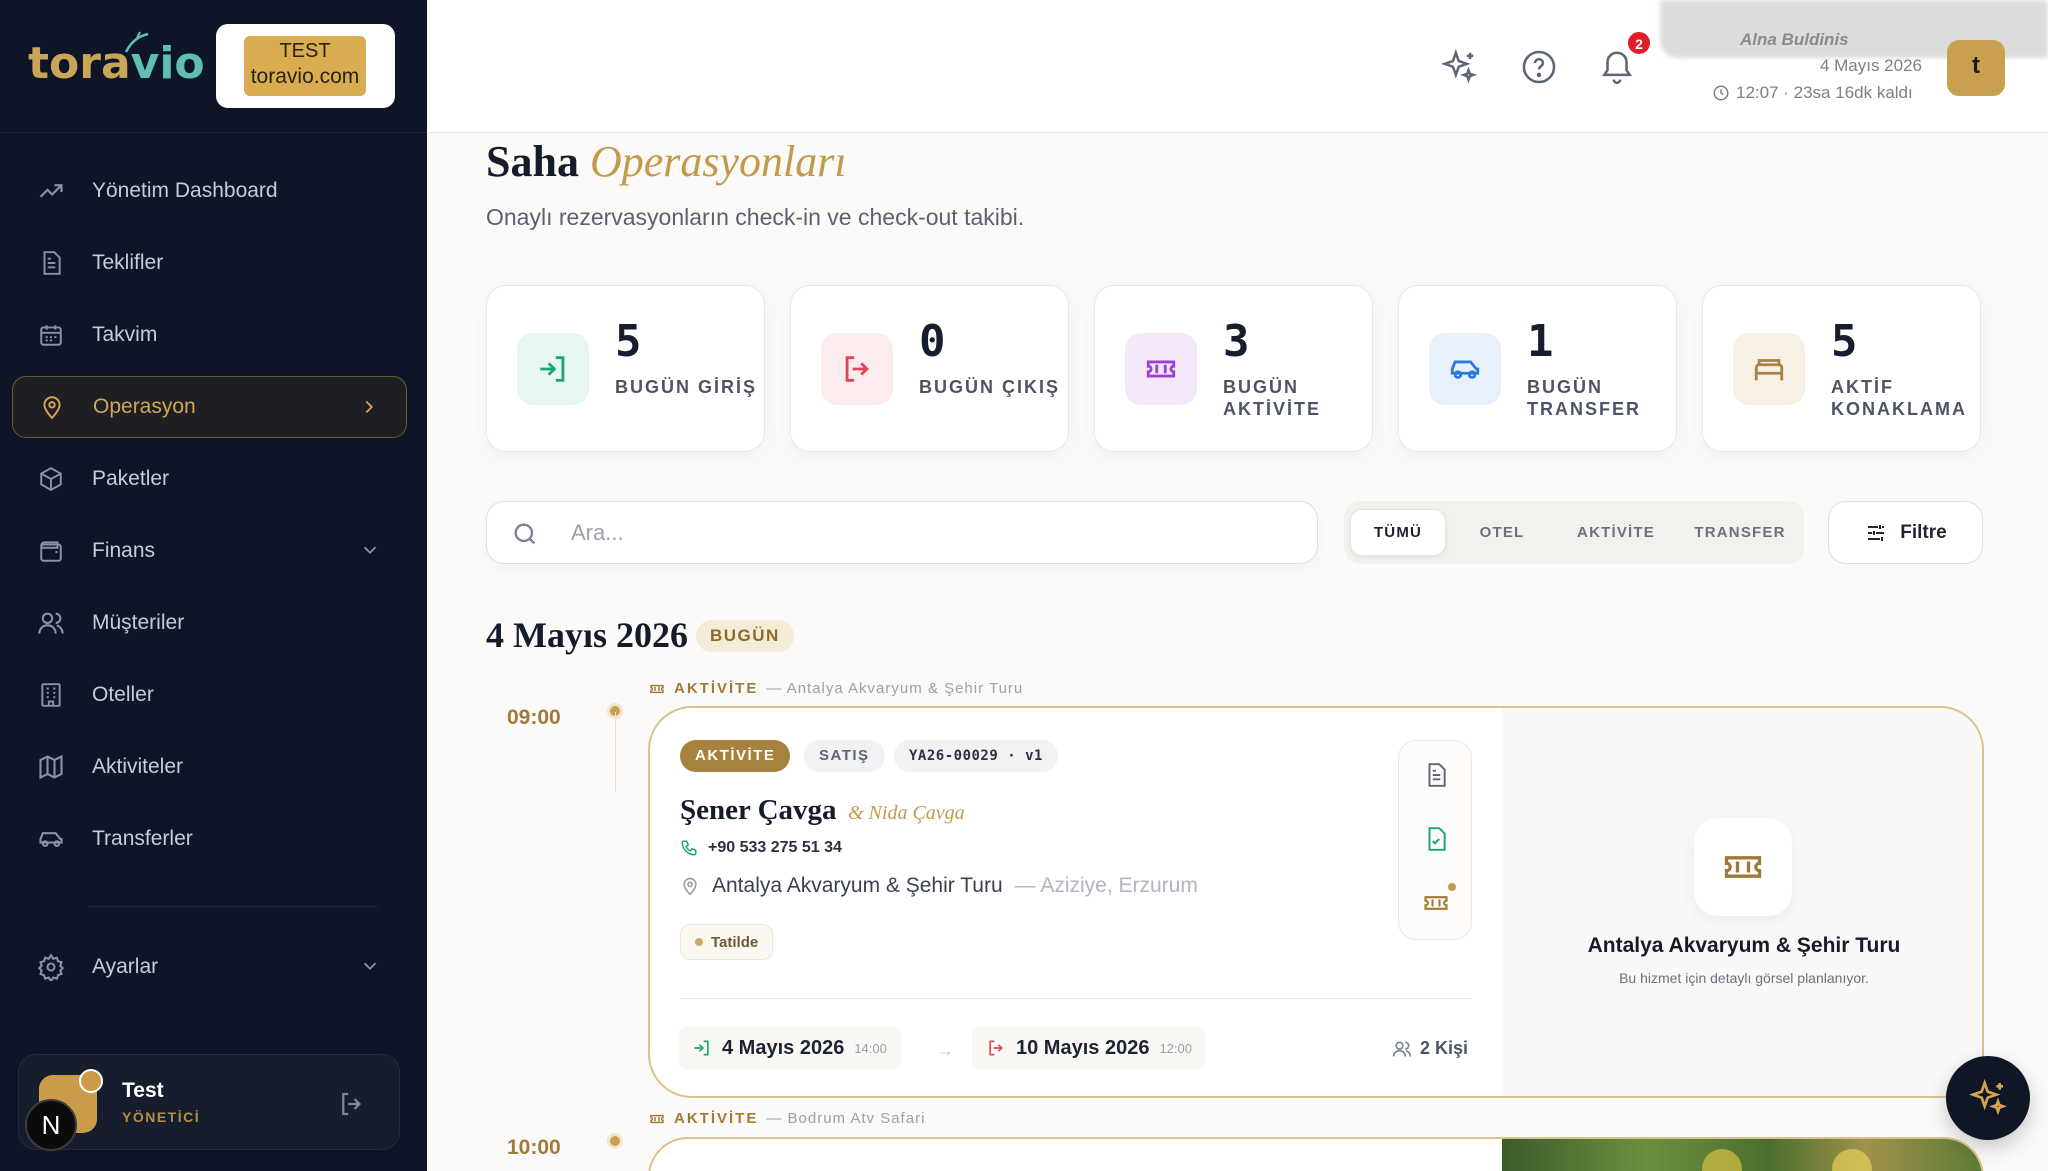 This screenshot has width=2048, height=1171. I want to click on time-remaining-text: 12:07 · 23sa 16dk kaldı, so click(1824, 92).